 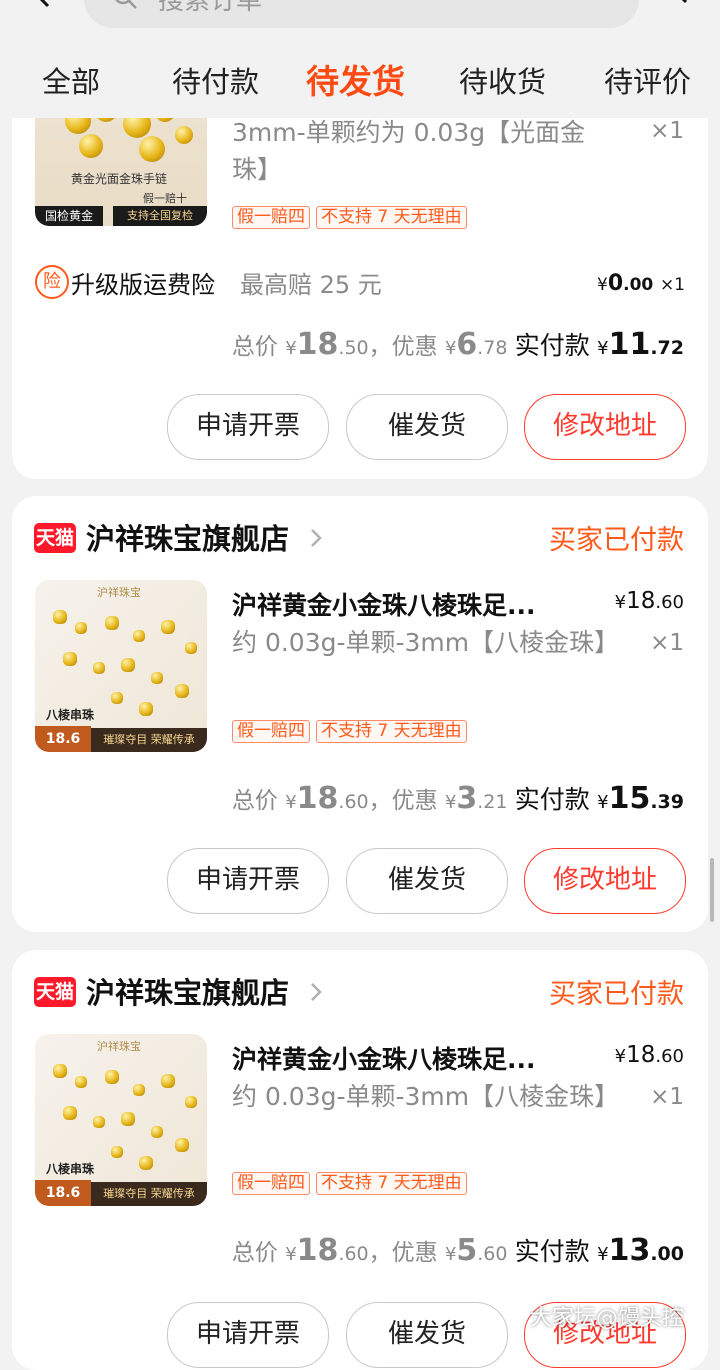 I want to click on service-tags: 假一赔四 不支持 7 天无理由, so click(x=352, y=218).